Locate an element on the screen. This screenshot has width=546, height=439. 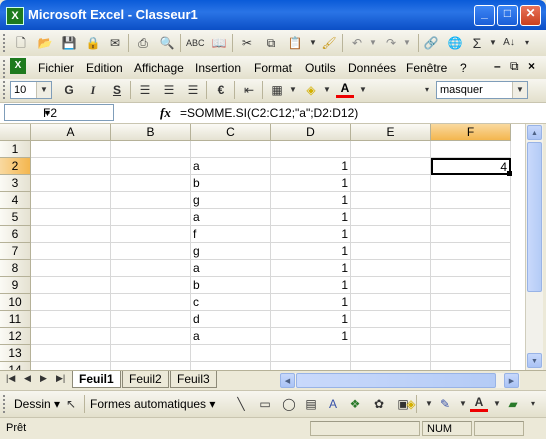
save-icon: 💾 is located at coordinates (69, 43).